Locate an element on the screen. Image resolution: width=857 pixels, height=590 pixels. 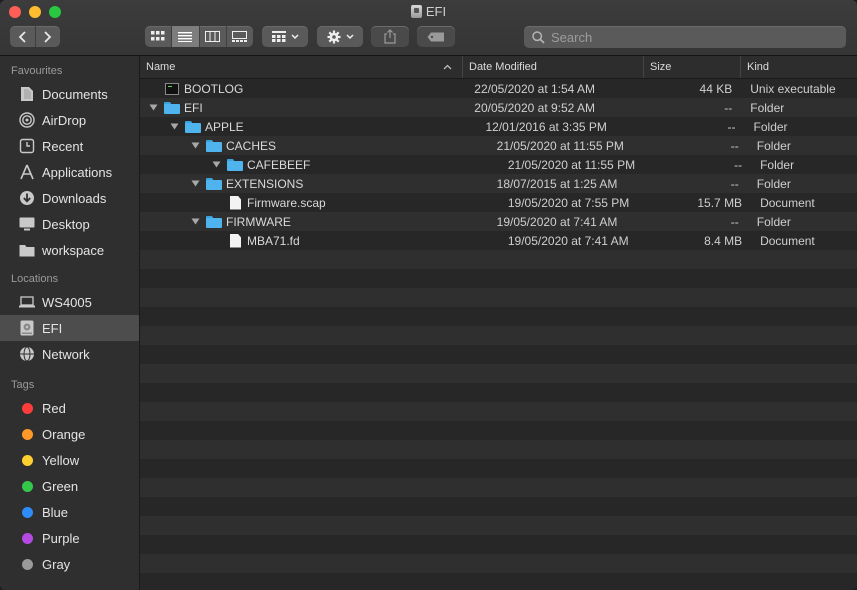
icon-view-button is located at coordinates (159, 36).